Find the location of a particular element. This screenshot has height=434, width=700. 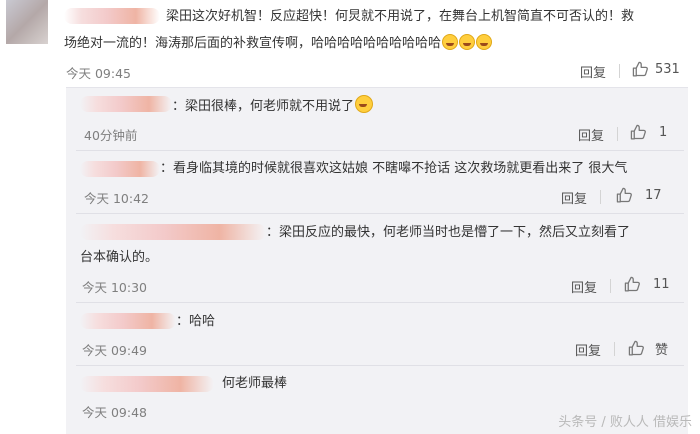

reply-text: 何老师最棒 is located at coordinates (255, 383).